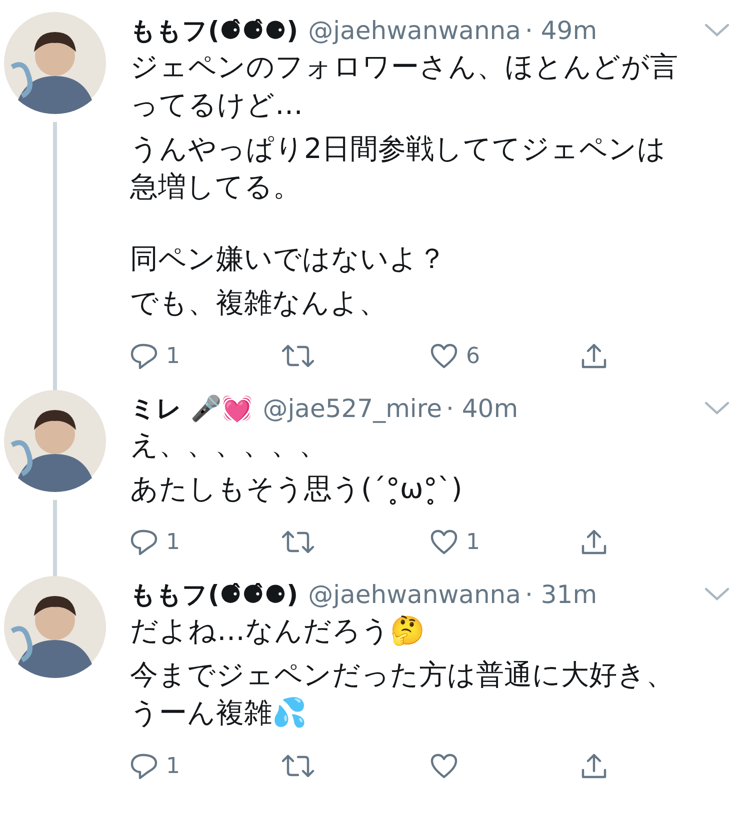 This screenshot has width=750, height=838. I want to click on timestamp: · 31m, so click(561, 594).